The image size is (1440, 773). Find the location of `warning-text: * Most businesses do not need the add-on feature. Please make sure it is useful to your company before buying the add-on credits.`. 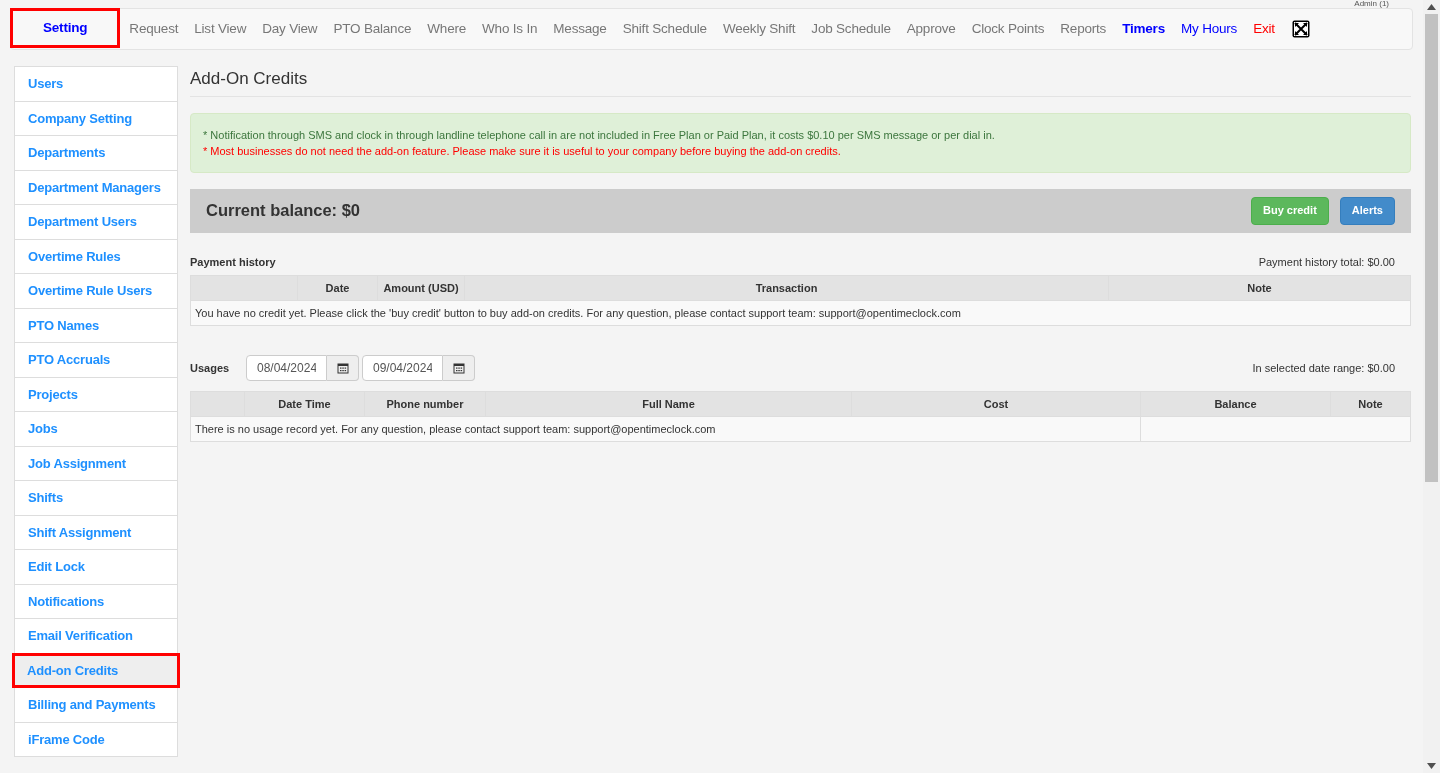

warning-text: * Most businesses do not need the add-on feature. Please make sure it is useful to your company before buying the add-on credits. is located at coordinates (522, 151).